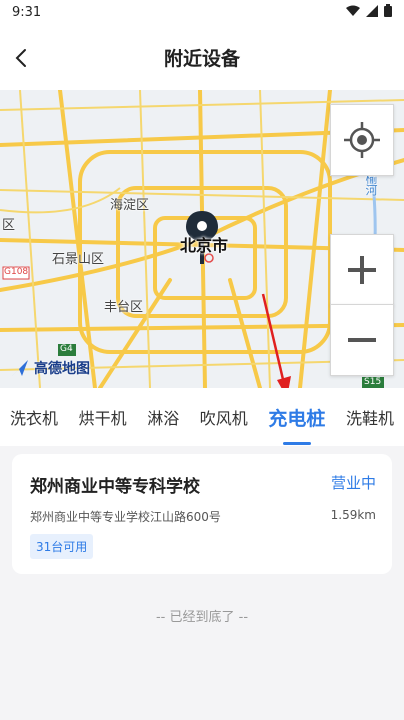  What do you see at coordinates (78, 259) in the screenshot?
I see `map-label-shijingshan: 石景山区` at bounding box center [78, 259].